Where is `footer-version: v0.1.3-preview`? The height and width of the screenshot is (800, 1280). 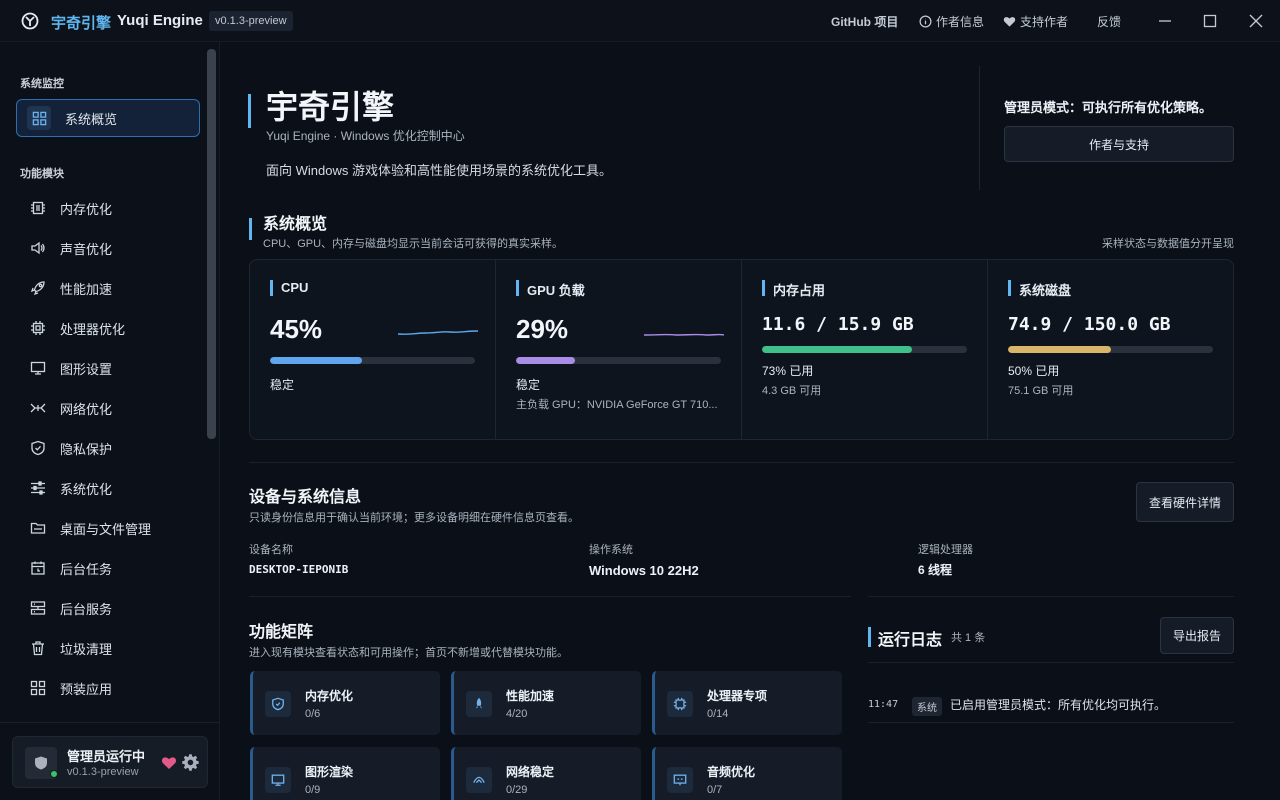
footer-version: v0.1.3-preview is located at coordinates (103, 772).